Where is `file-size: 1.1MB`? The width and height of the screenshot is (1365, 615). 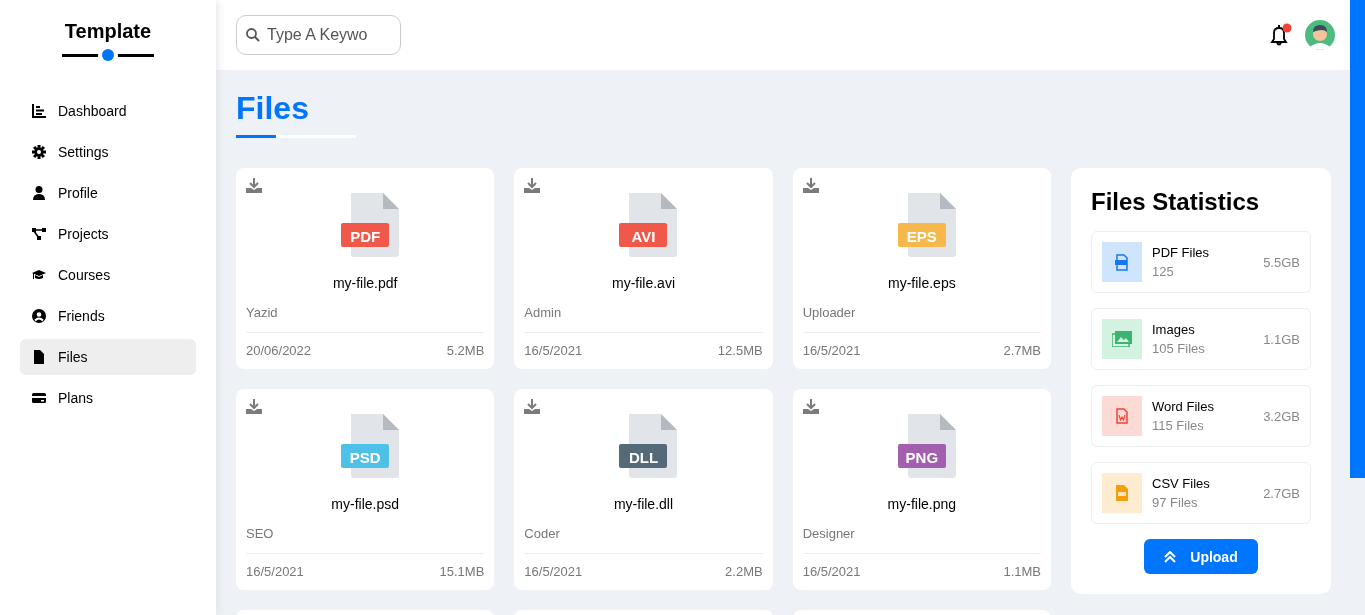
file-size: 1.1MB is located at coordinates (1022, 571).